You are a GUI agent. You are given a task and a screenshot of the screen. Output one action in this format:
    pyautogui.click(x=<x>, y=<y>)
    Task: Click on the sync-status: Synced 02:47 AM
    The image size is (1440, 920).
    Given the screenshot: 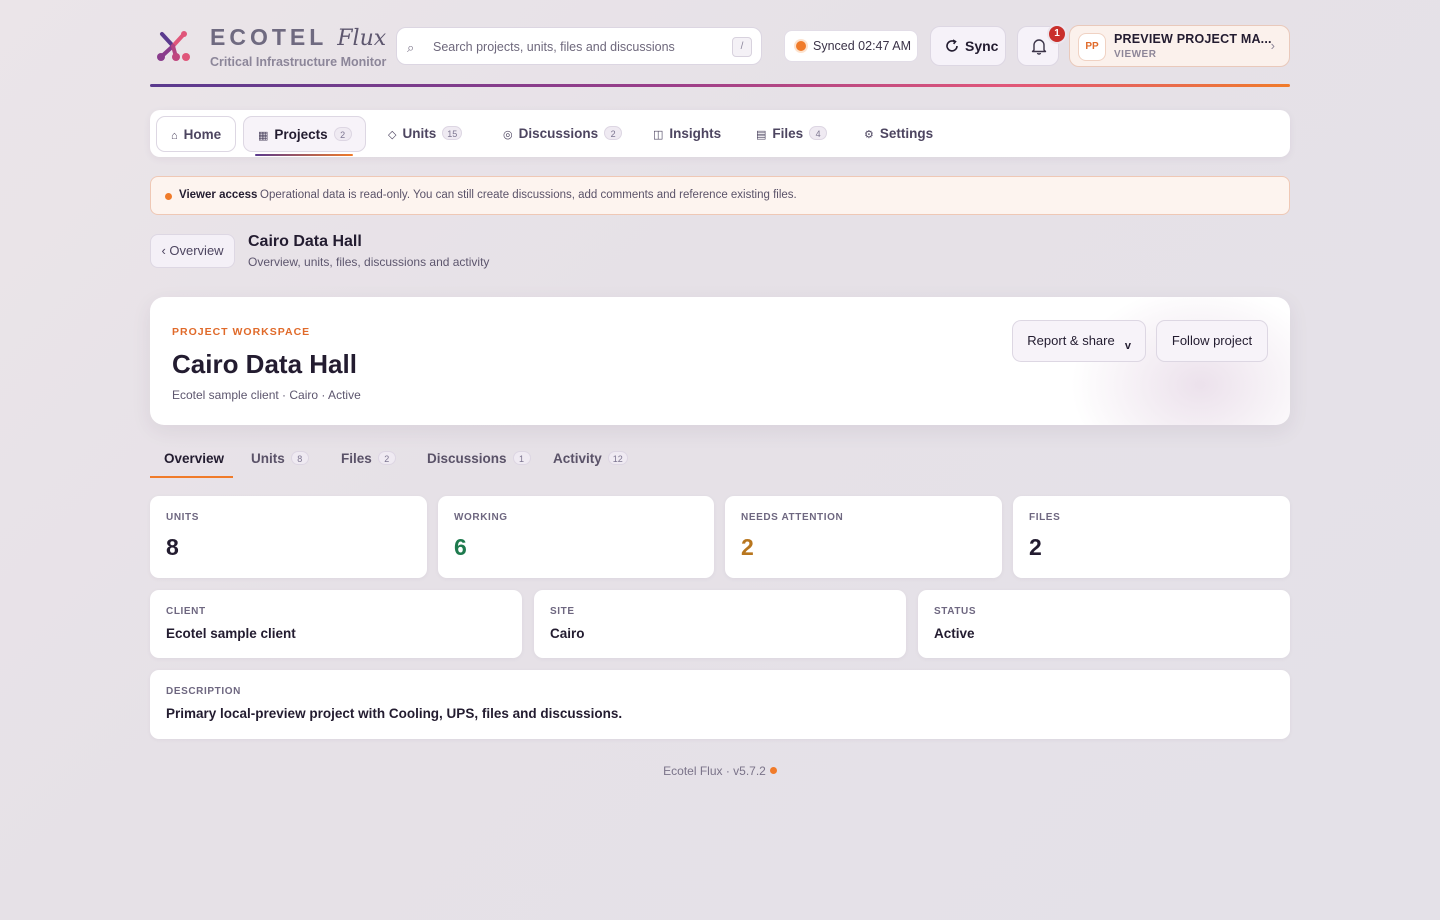 What is the action you would take?
    pyautogui.click(x=851, y=46)
    